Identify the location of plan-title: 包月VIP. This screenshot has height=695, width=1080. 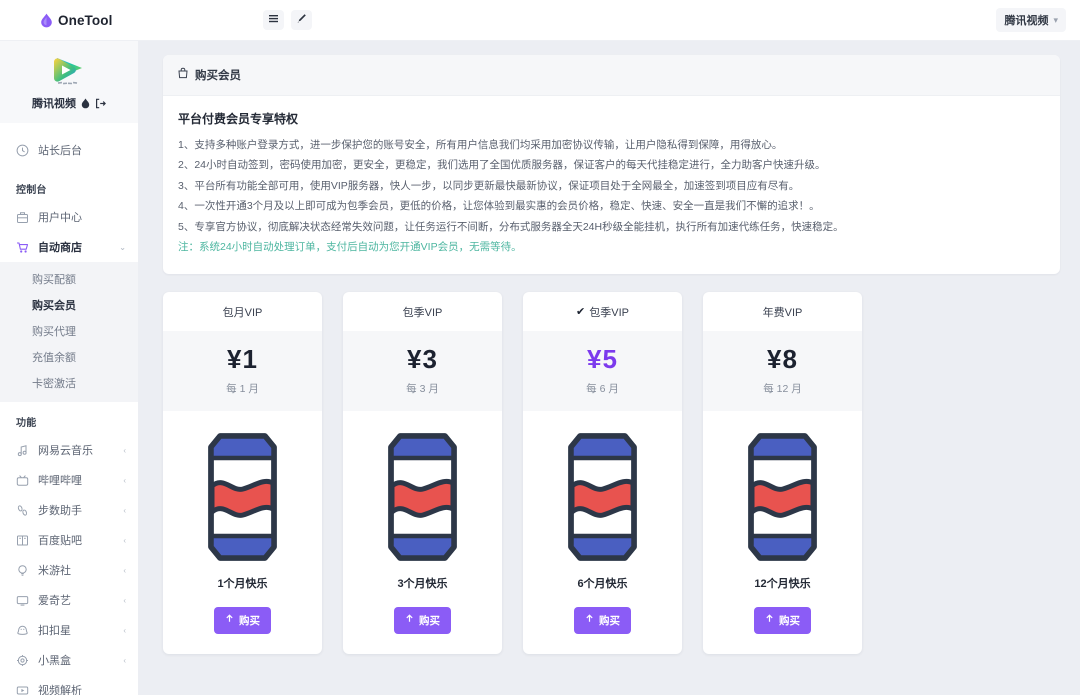
(242, 312).